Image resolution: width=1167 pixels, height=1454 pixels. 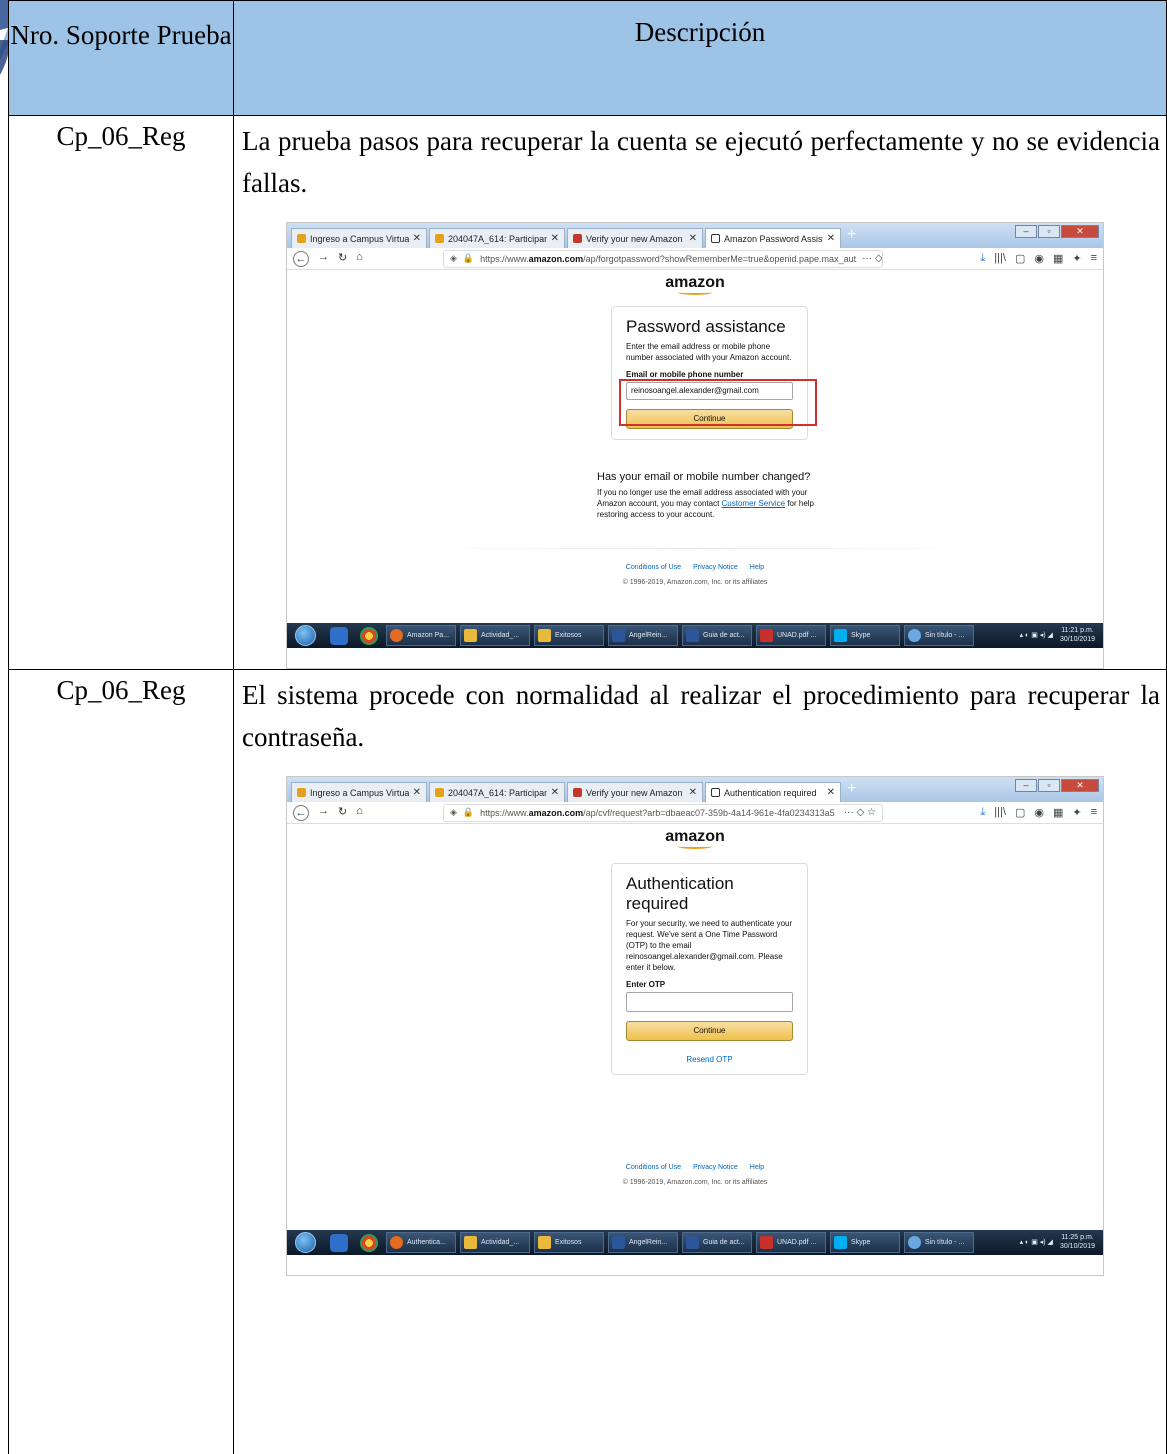 What do you see at coordinates (718, 402) in the screenshot?
I see `highlight-box` at bounding box center [718, 402].